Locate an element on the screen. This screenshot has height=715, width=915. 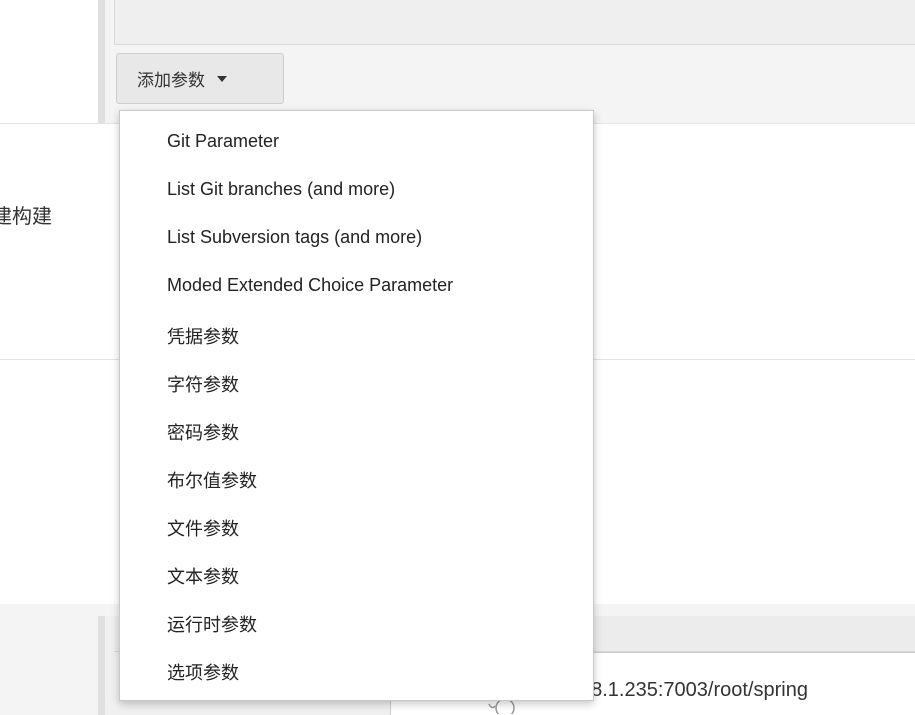
menu-item-password-parameter: 密码参数 is located at coordinates (203, 432).